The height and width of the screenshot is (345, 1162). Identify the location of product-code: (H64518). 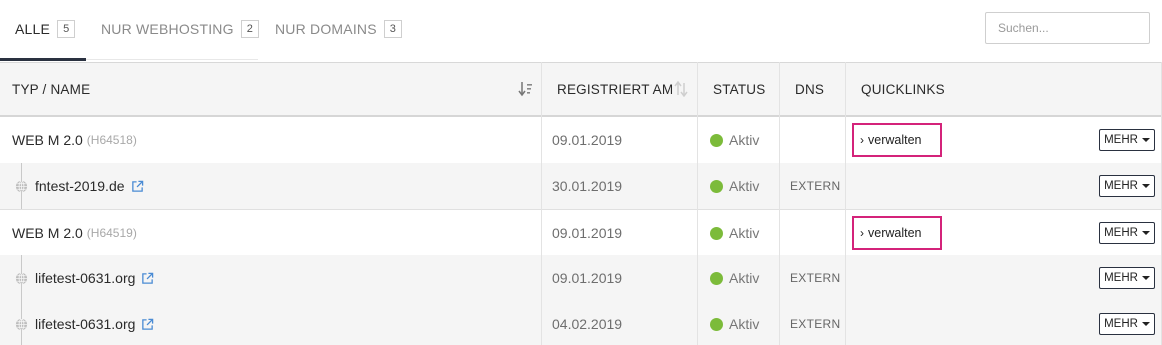
(111, 140).